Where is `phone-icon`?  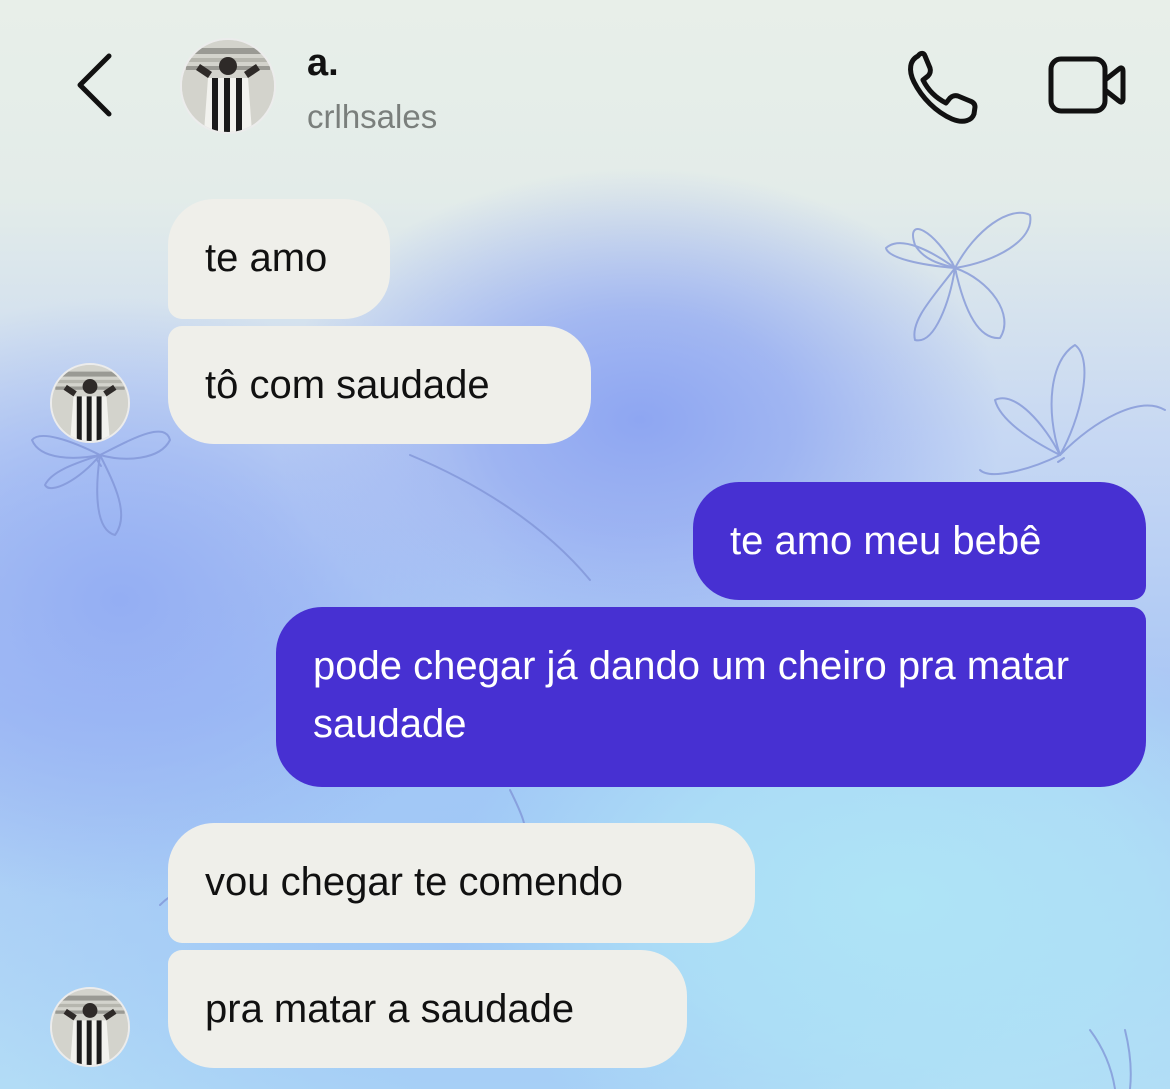 phone-icon is located at coordinates (943, 87).